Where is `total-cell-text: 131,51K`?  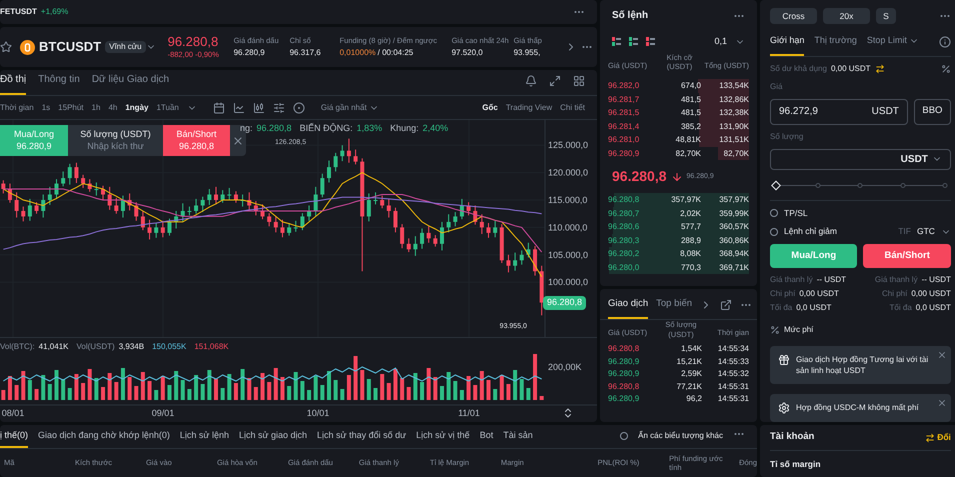 total-cell-text: 131,51K is located at coordinates (733, 140).